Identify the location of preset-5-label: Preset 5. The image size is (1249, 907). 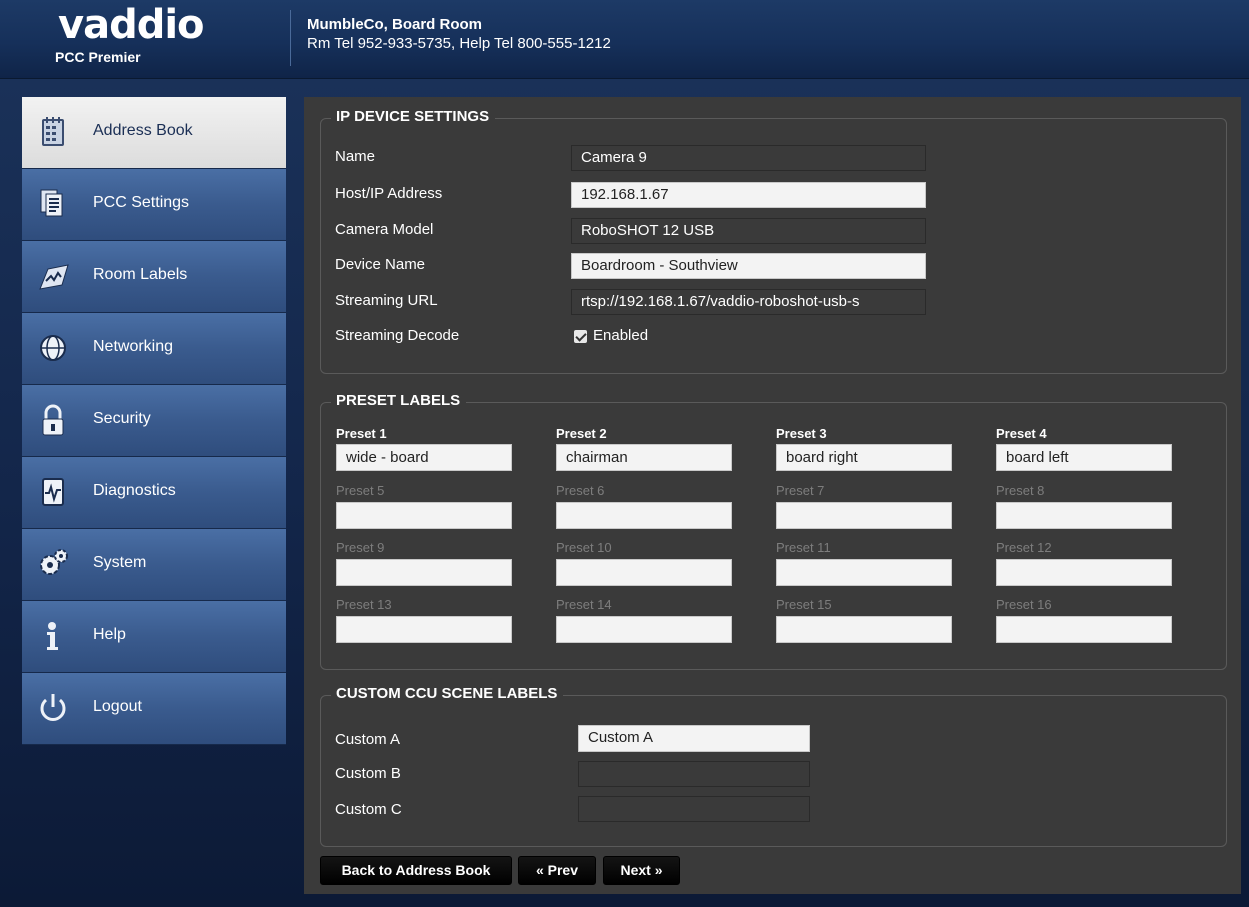
(360, 490).